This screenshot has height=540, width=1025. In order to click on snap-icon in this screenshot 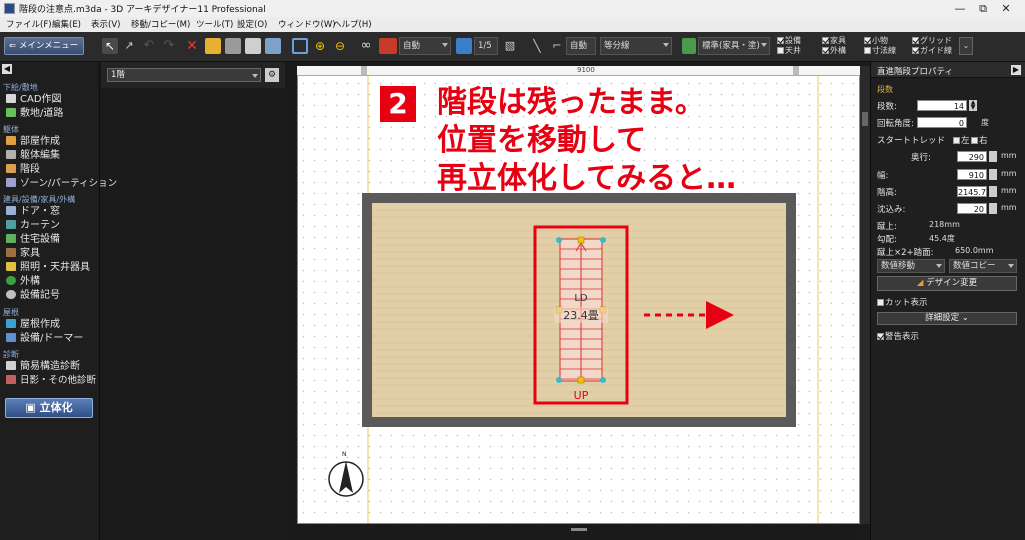, I will do `click(388, 46)`.